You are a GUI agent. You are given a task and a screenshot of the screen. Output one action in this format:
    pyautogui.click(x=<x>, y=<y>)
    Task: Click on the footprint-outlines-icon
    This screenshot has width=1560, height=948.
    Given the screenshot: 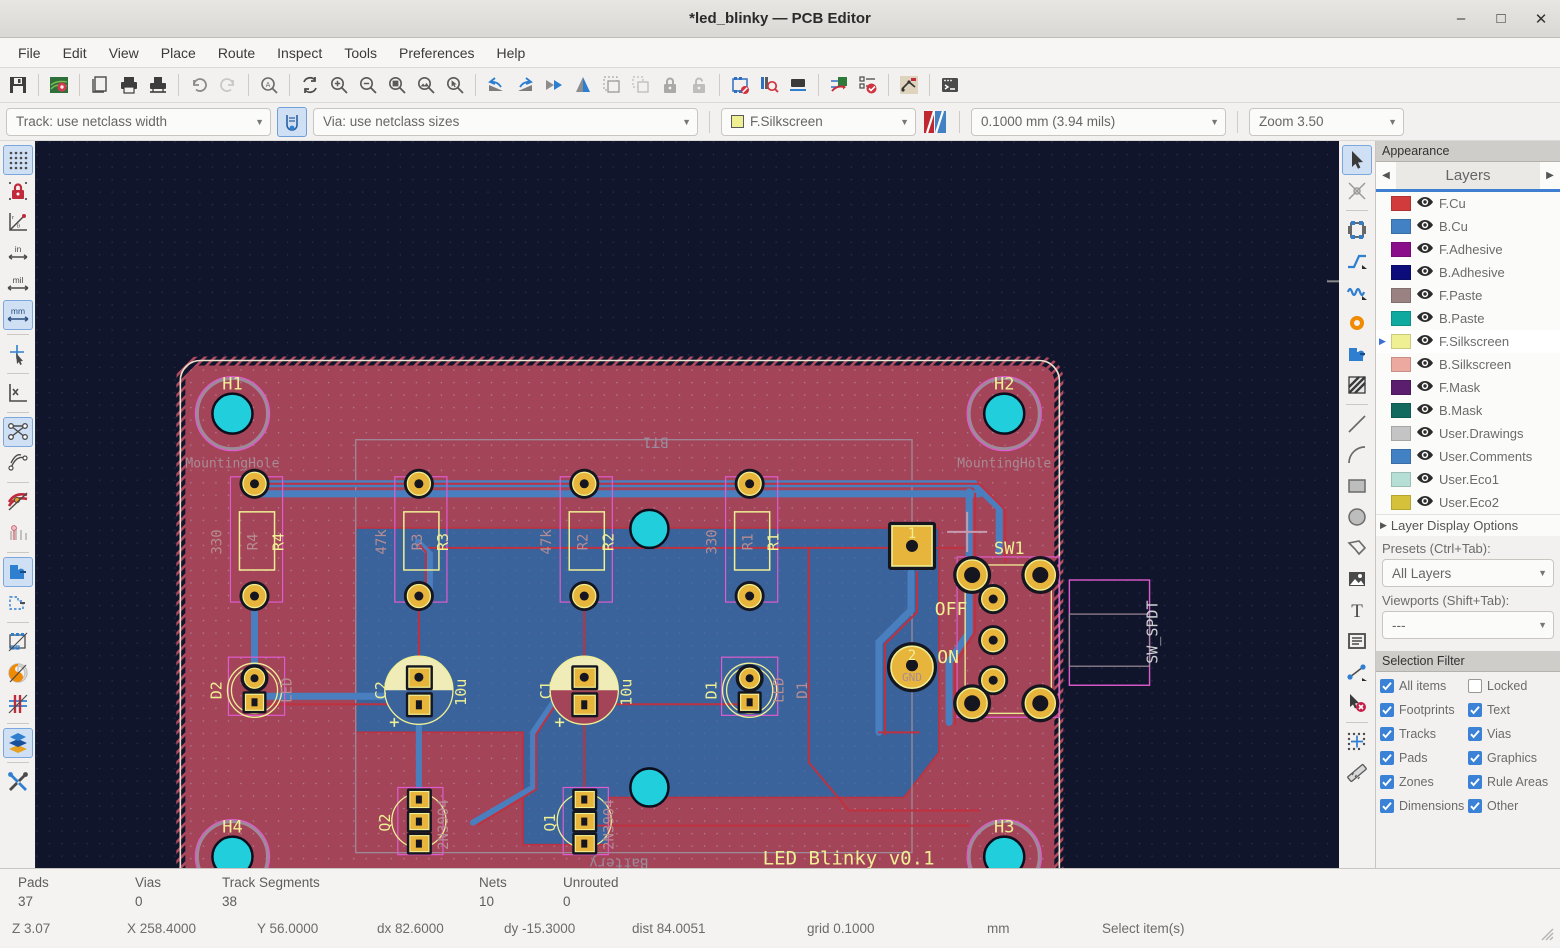 What is the action you would take?
    pyautogui.click(x=18, y=642)
    